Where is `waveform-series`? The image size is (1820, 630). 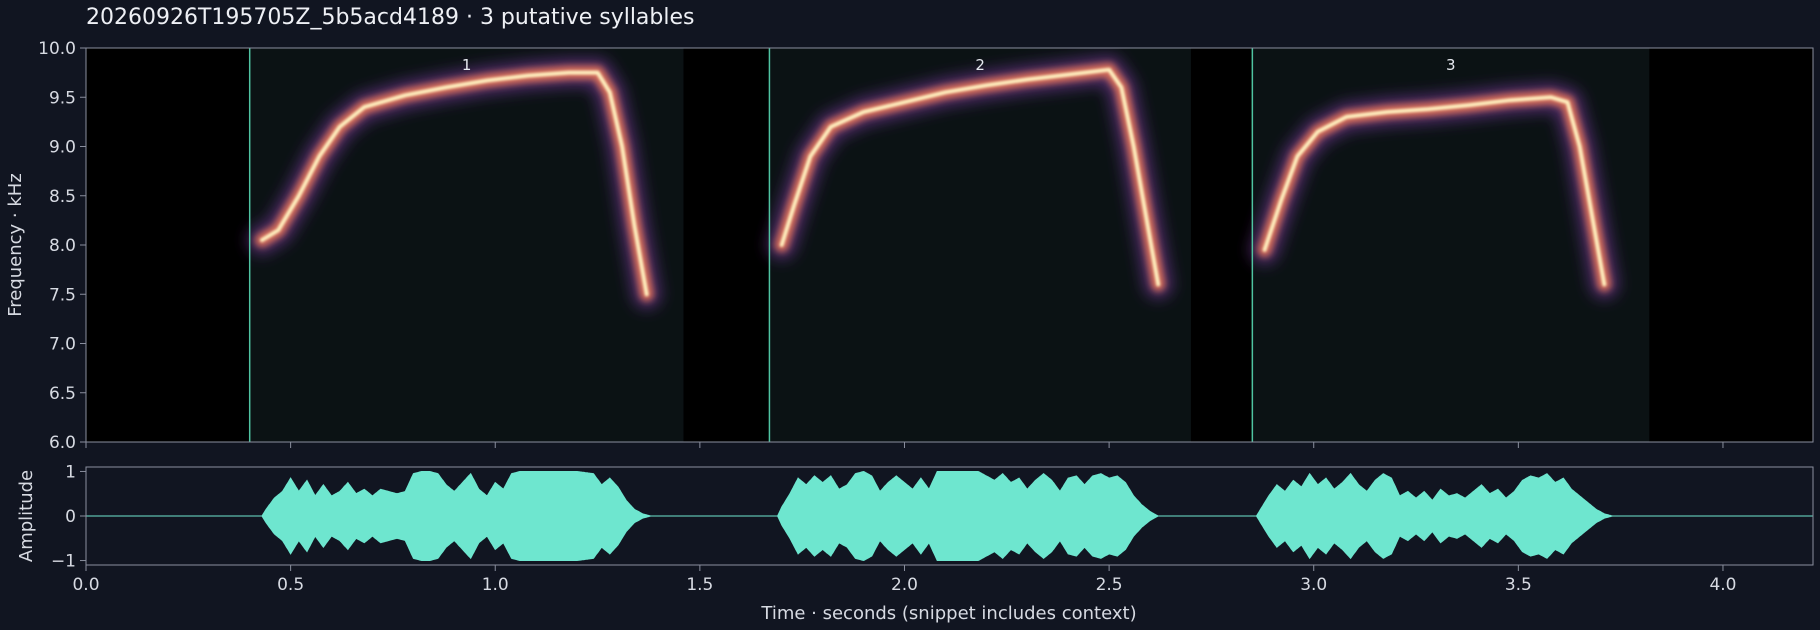
waveform-series is located at coordinates (949, 516).